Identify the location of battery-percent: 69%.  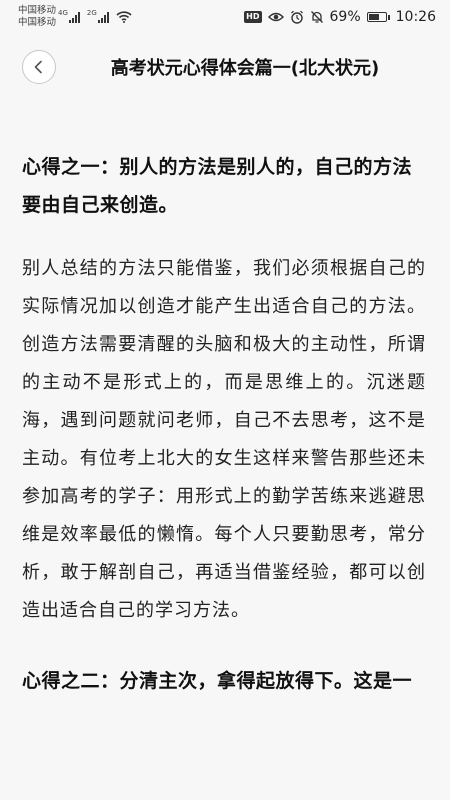
(345, 17).